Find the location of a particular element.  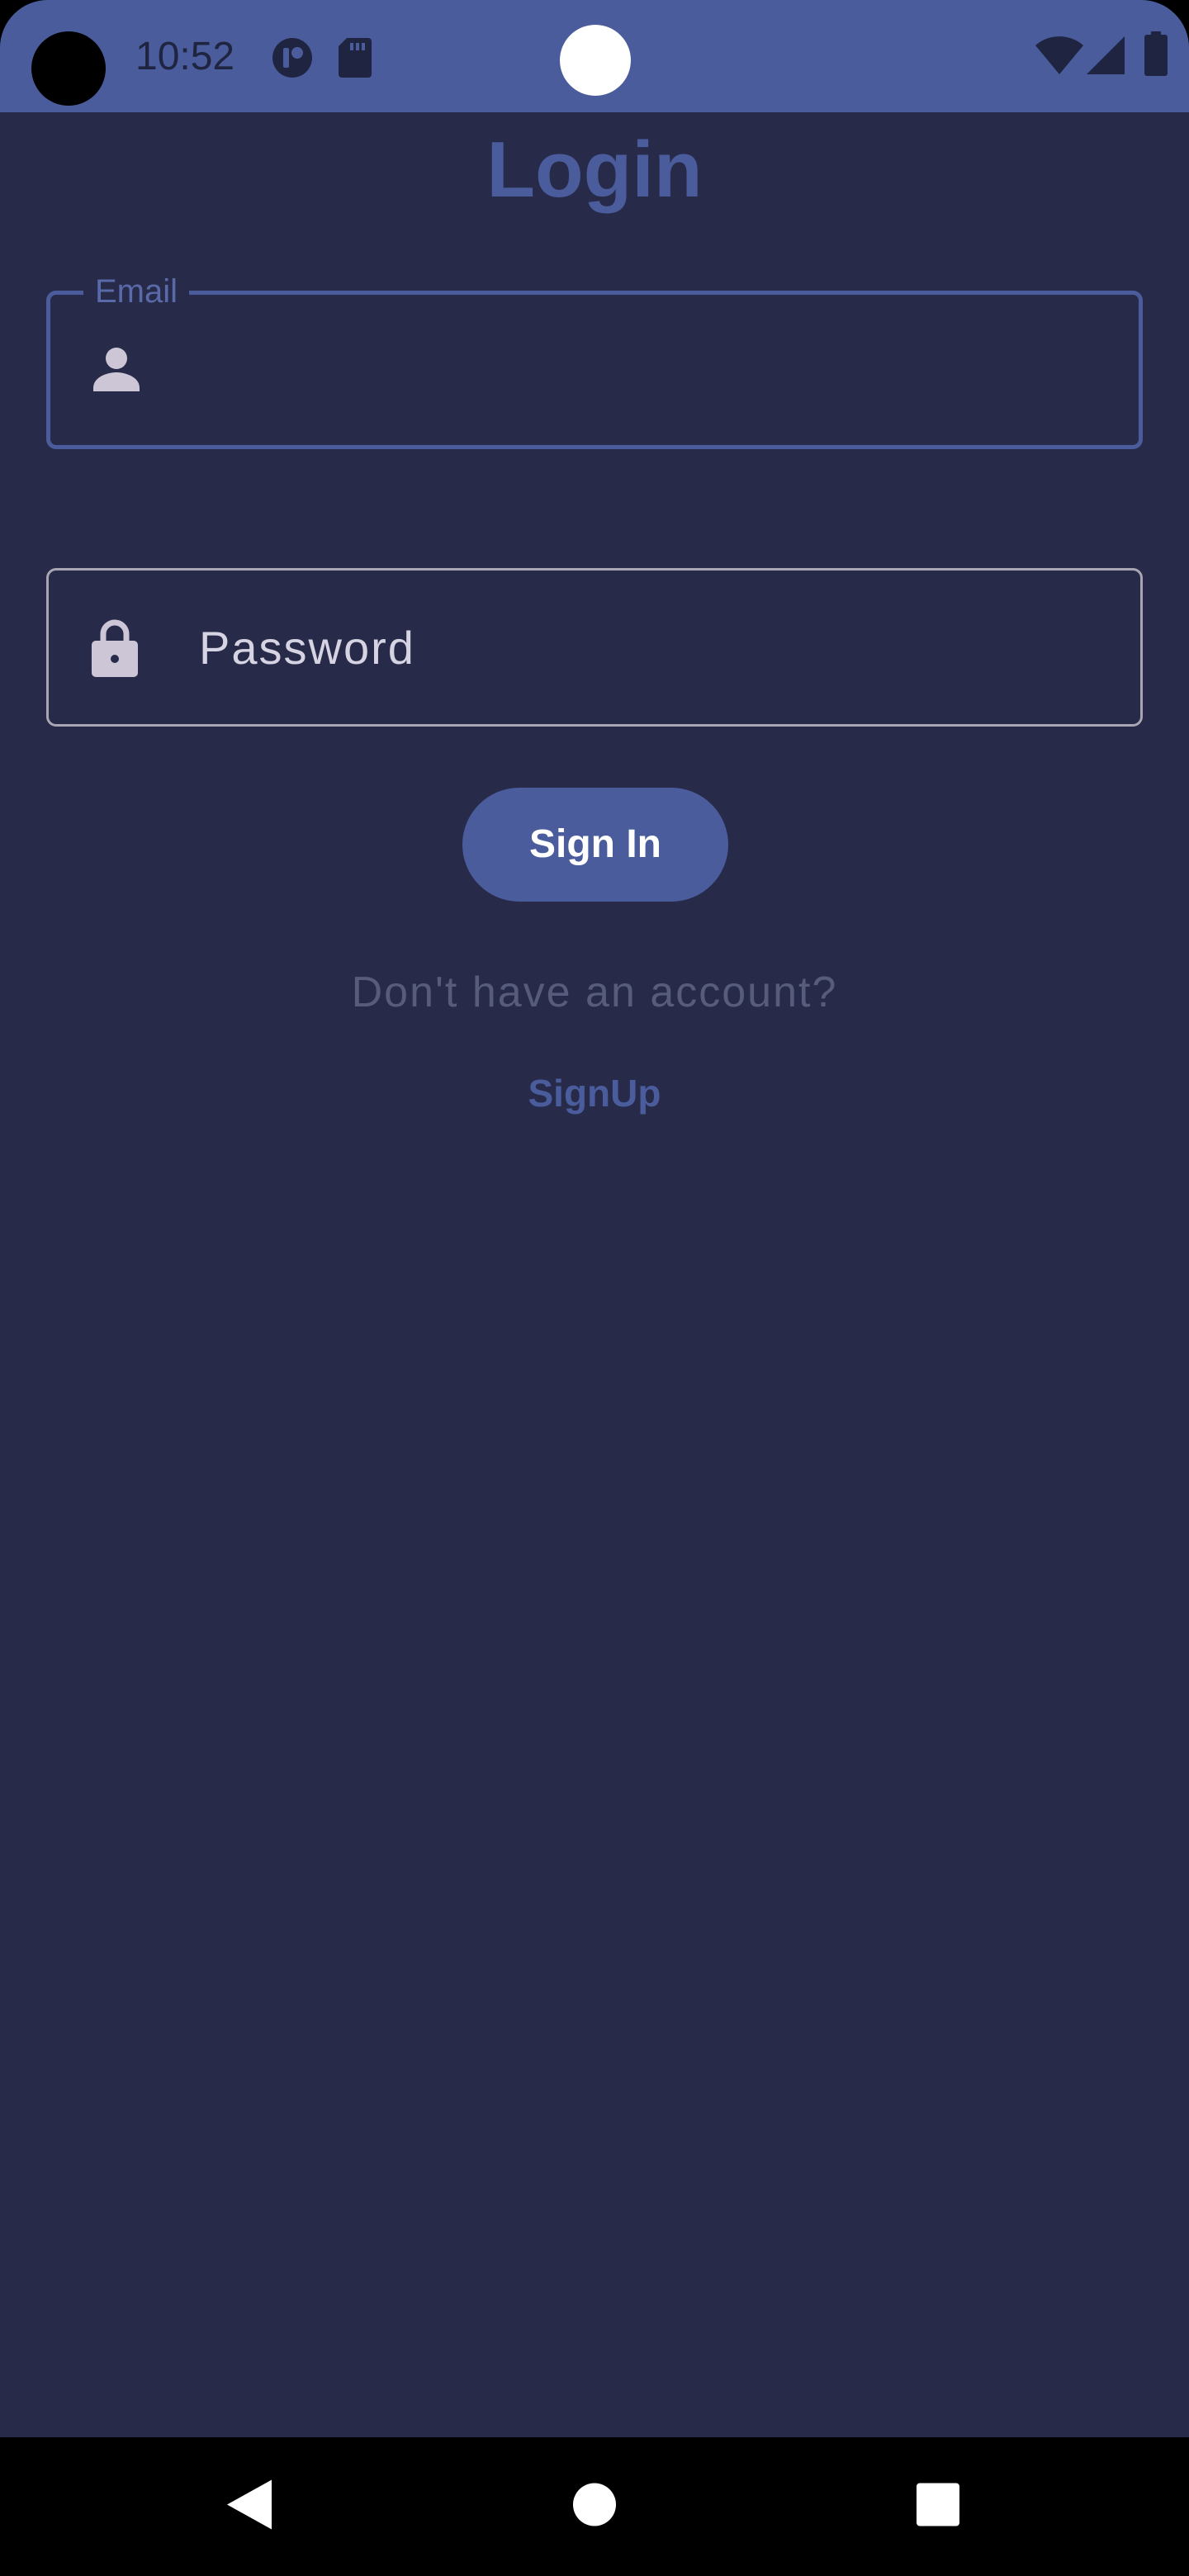

battery-icon is located at coordinates (1156, 55).